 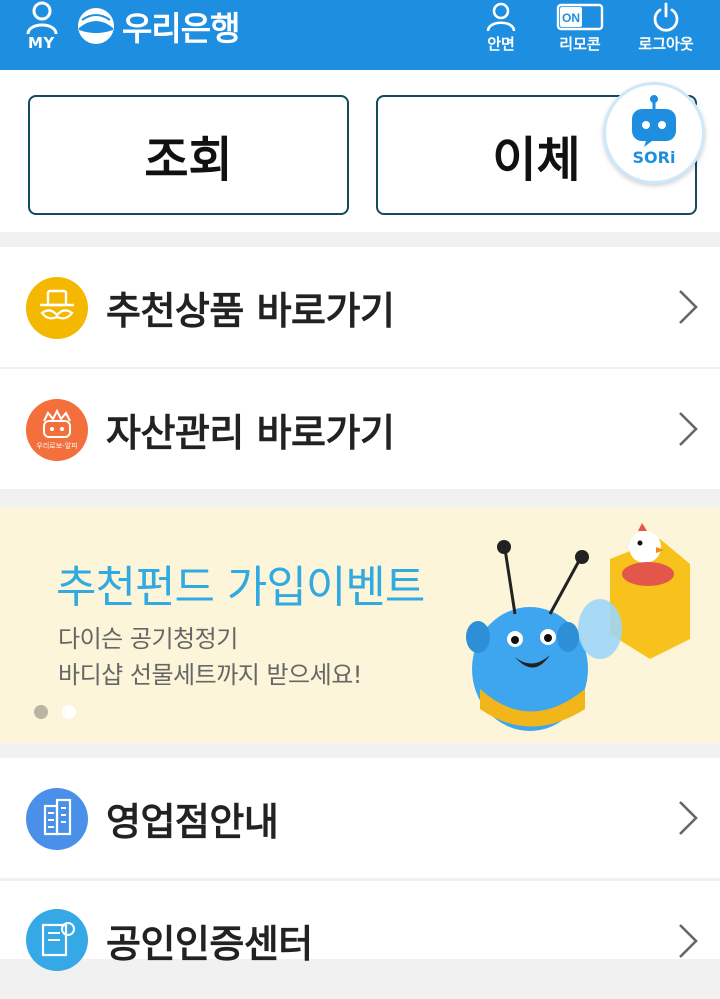 I want to click on asset-management-row: 우리로보-알피 자산관리 바로가기, so click(x=360, y=429).